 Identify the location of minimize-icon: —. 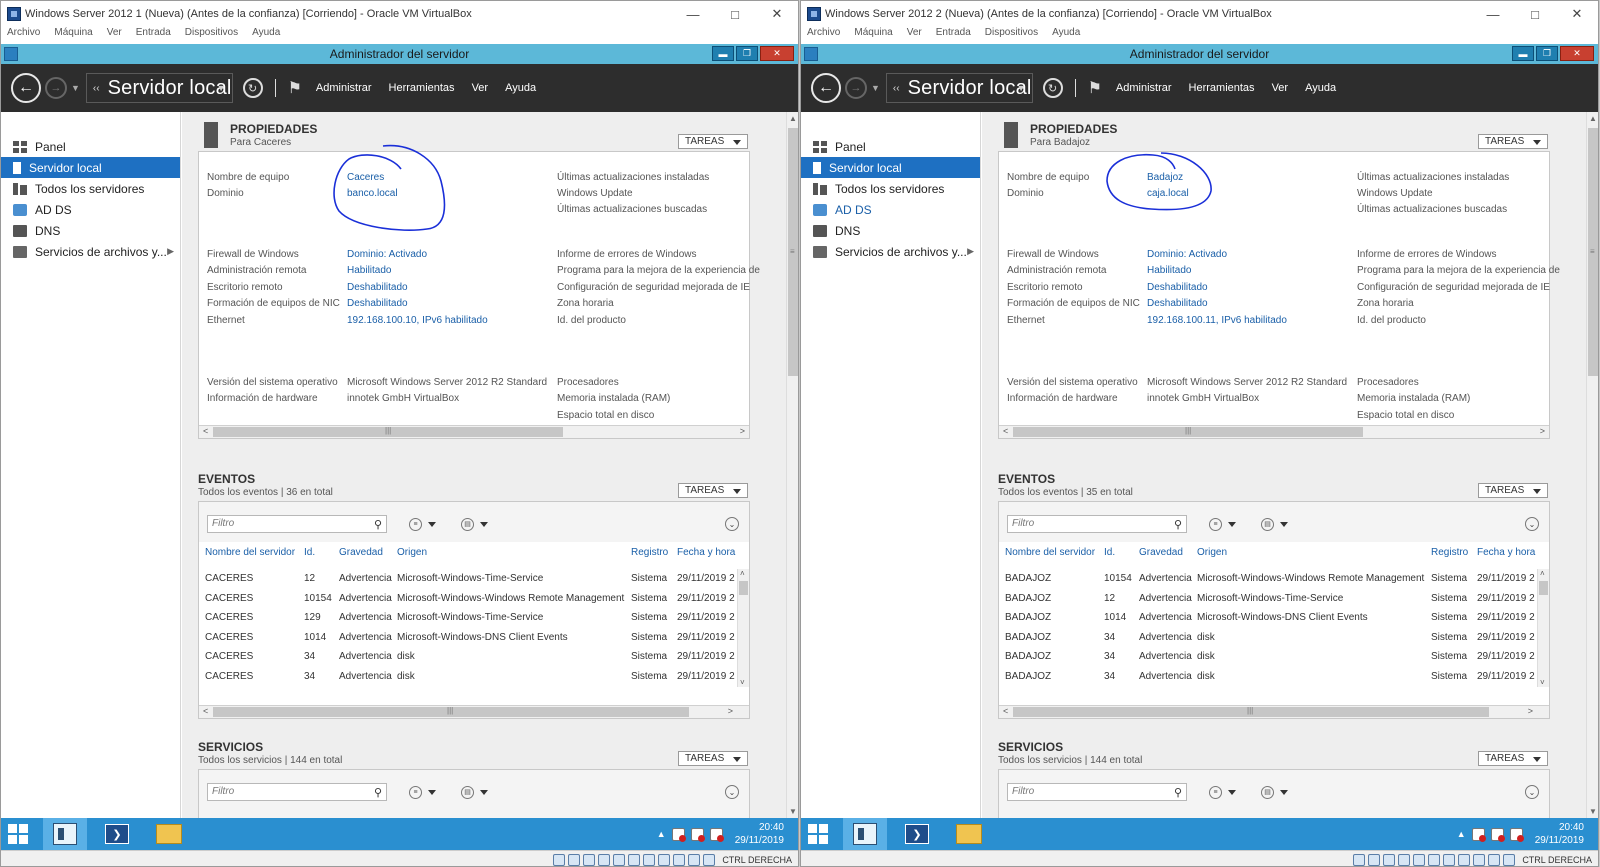
(693, 14).